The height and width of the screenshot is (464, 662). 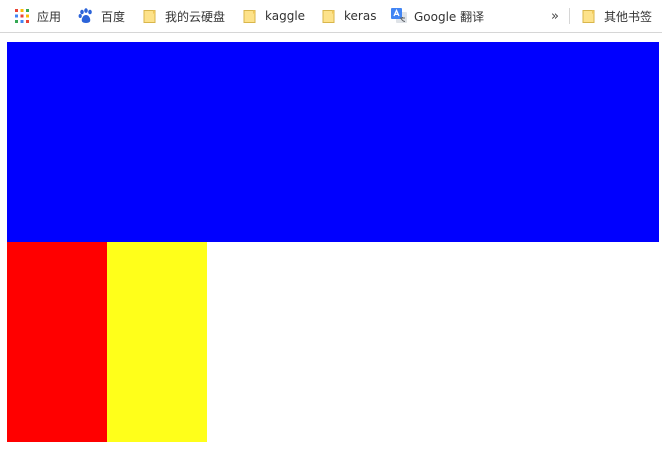 I want to click on bookmark-google-translate: Google 翻译, so click(x=437, y=16).